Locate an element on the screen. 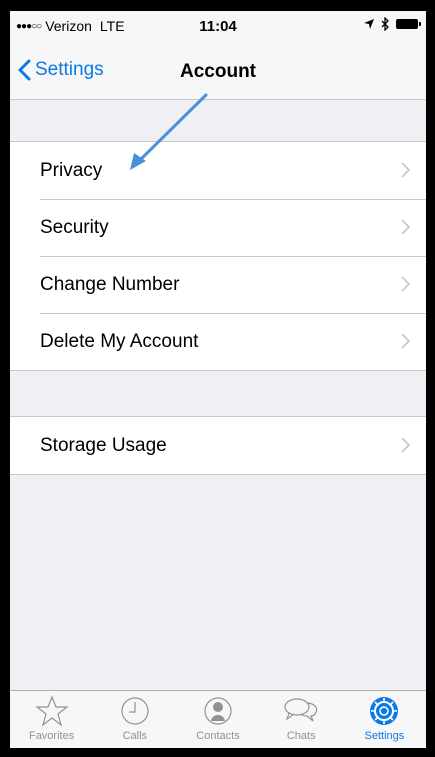 The width and height of the screenshot is (435, 757). row-label: Storage Usage is located at coordinates (103, 445).